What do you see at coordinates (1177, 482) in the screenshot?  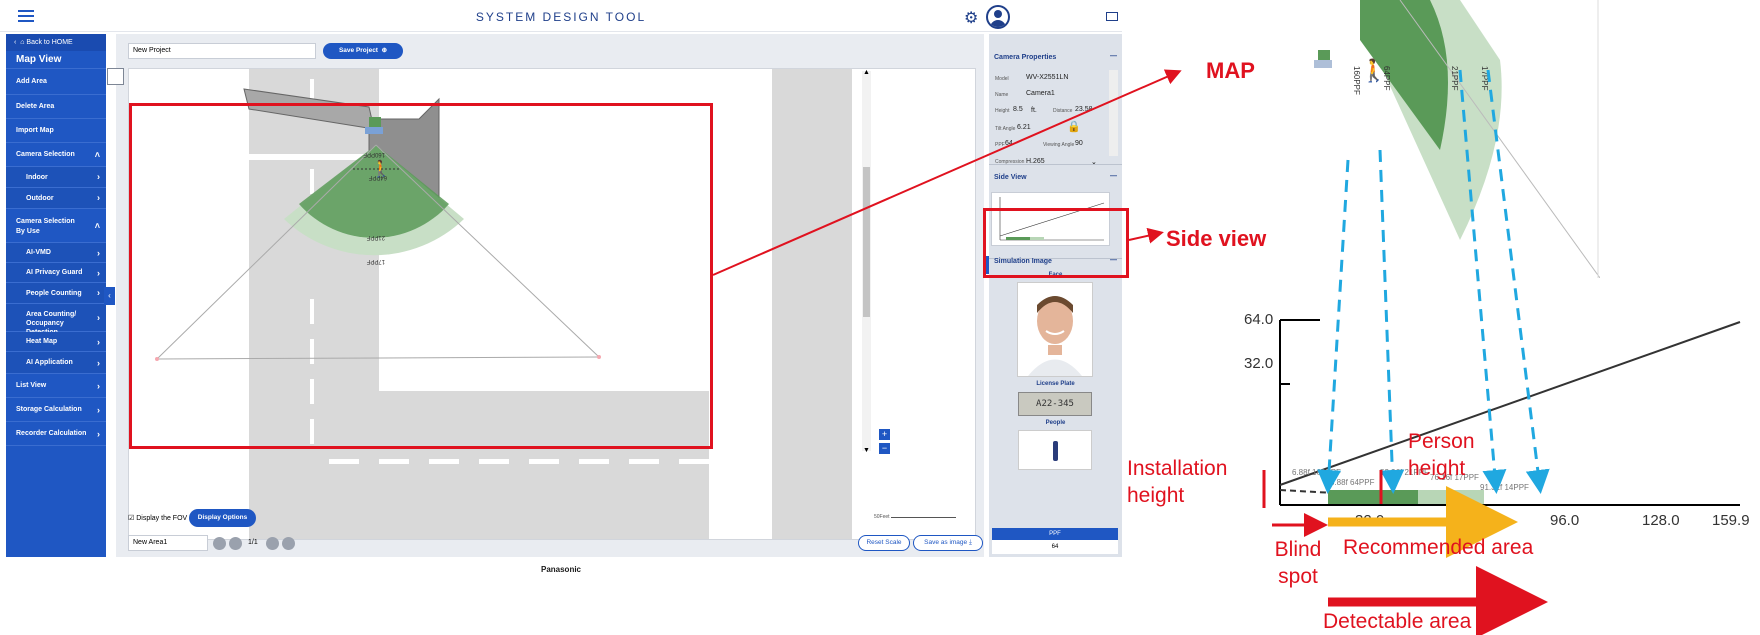 I see `installation-height-label: Installation height` at bounding box center [1177, 482].